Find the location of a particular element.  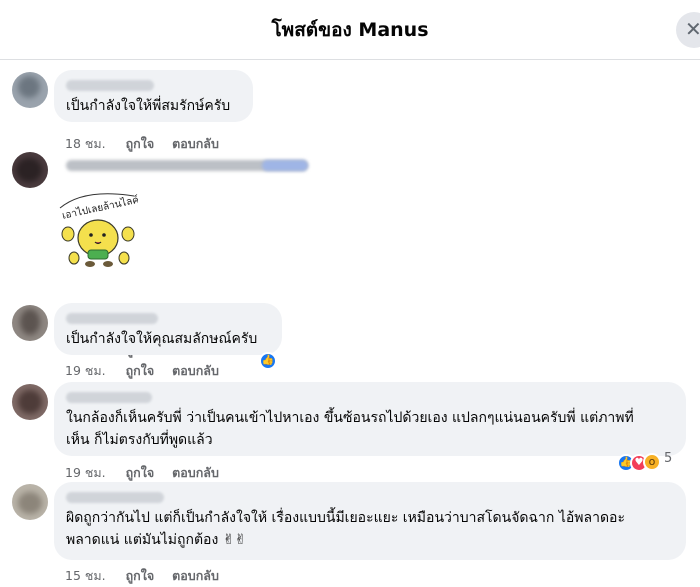

dialog-title: โพสต์ของ Manus is located at coordinates (350, 30).